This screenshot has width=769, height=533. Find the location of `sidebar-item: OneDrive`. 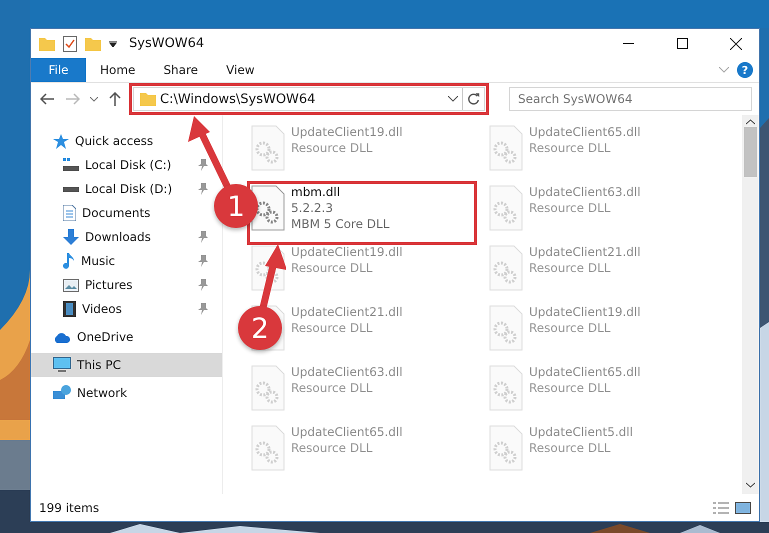

sidebar-item: OneDrive is located at coordinates (121, 337).